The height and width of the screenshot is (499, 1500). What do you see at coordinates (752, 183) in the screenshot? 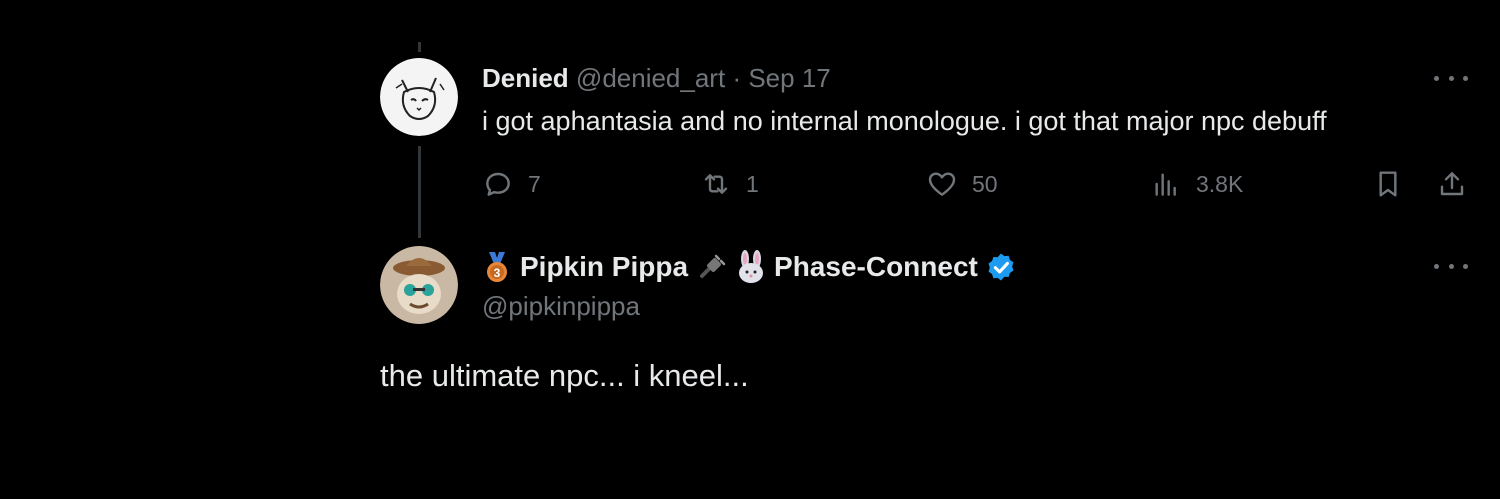
I see `repost-count: 1` at bounding box center [752, 183].